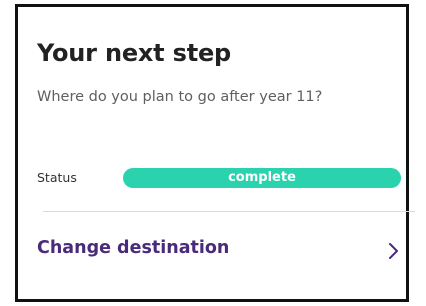 This screenshot has width=426, height=306. I want to click on divider, so click(229, 211).